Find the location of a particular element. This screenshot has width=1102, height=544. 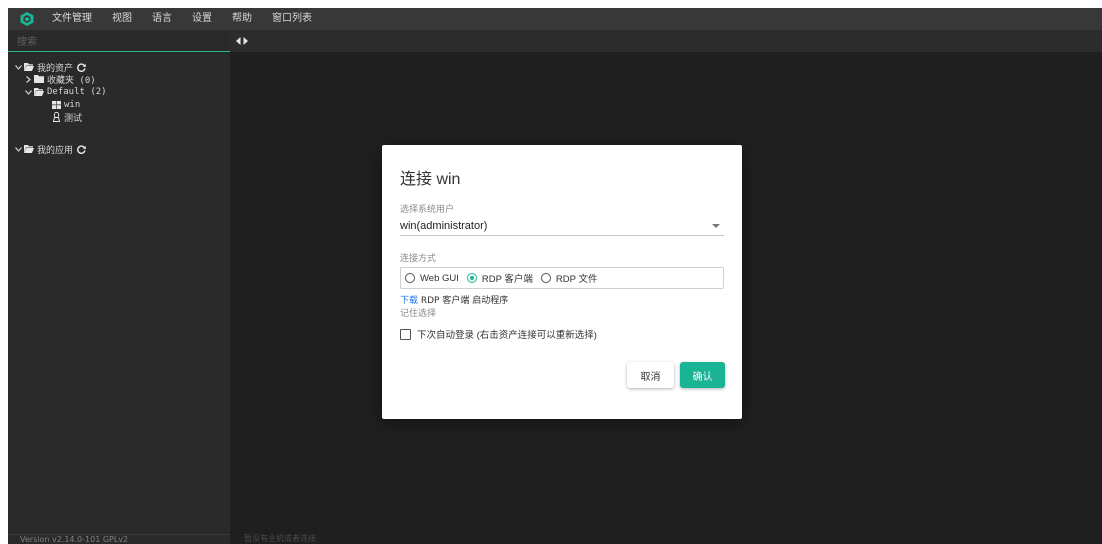

menu-view: 视图 is located at coordinates (122, 19).